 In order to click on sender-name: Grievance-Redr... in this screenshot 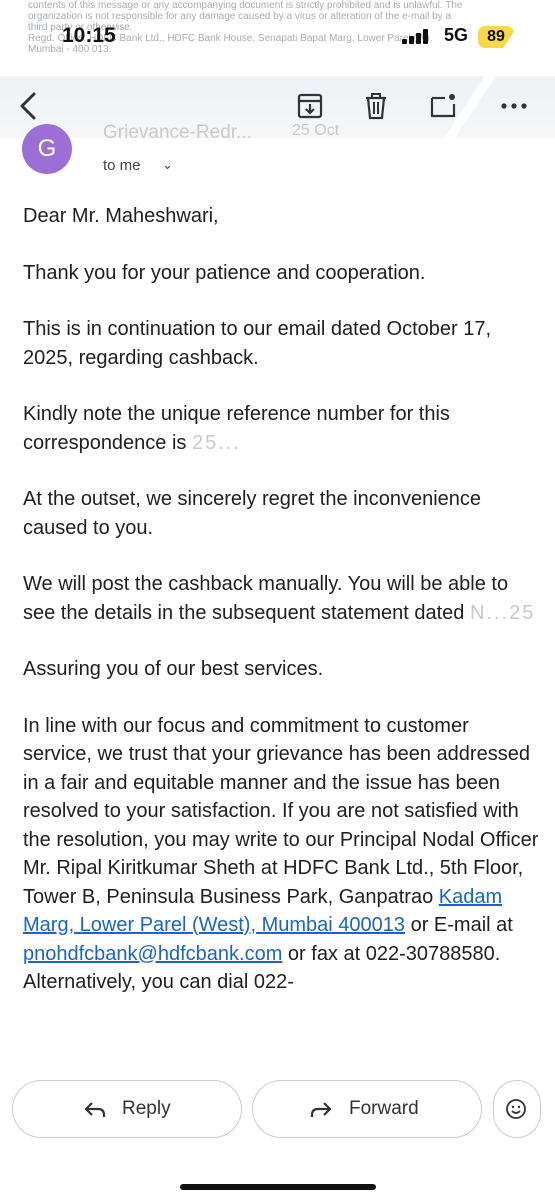, I will do `click(177, 132)`.